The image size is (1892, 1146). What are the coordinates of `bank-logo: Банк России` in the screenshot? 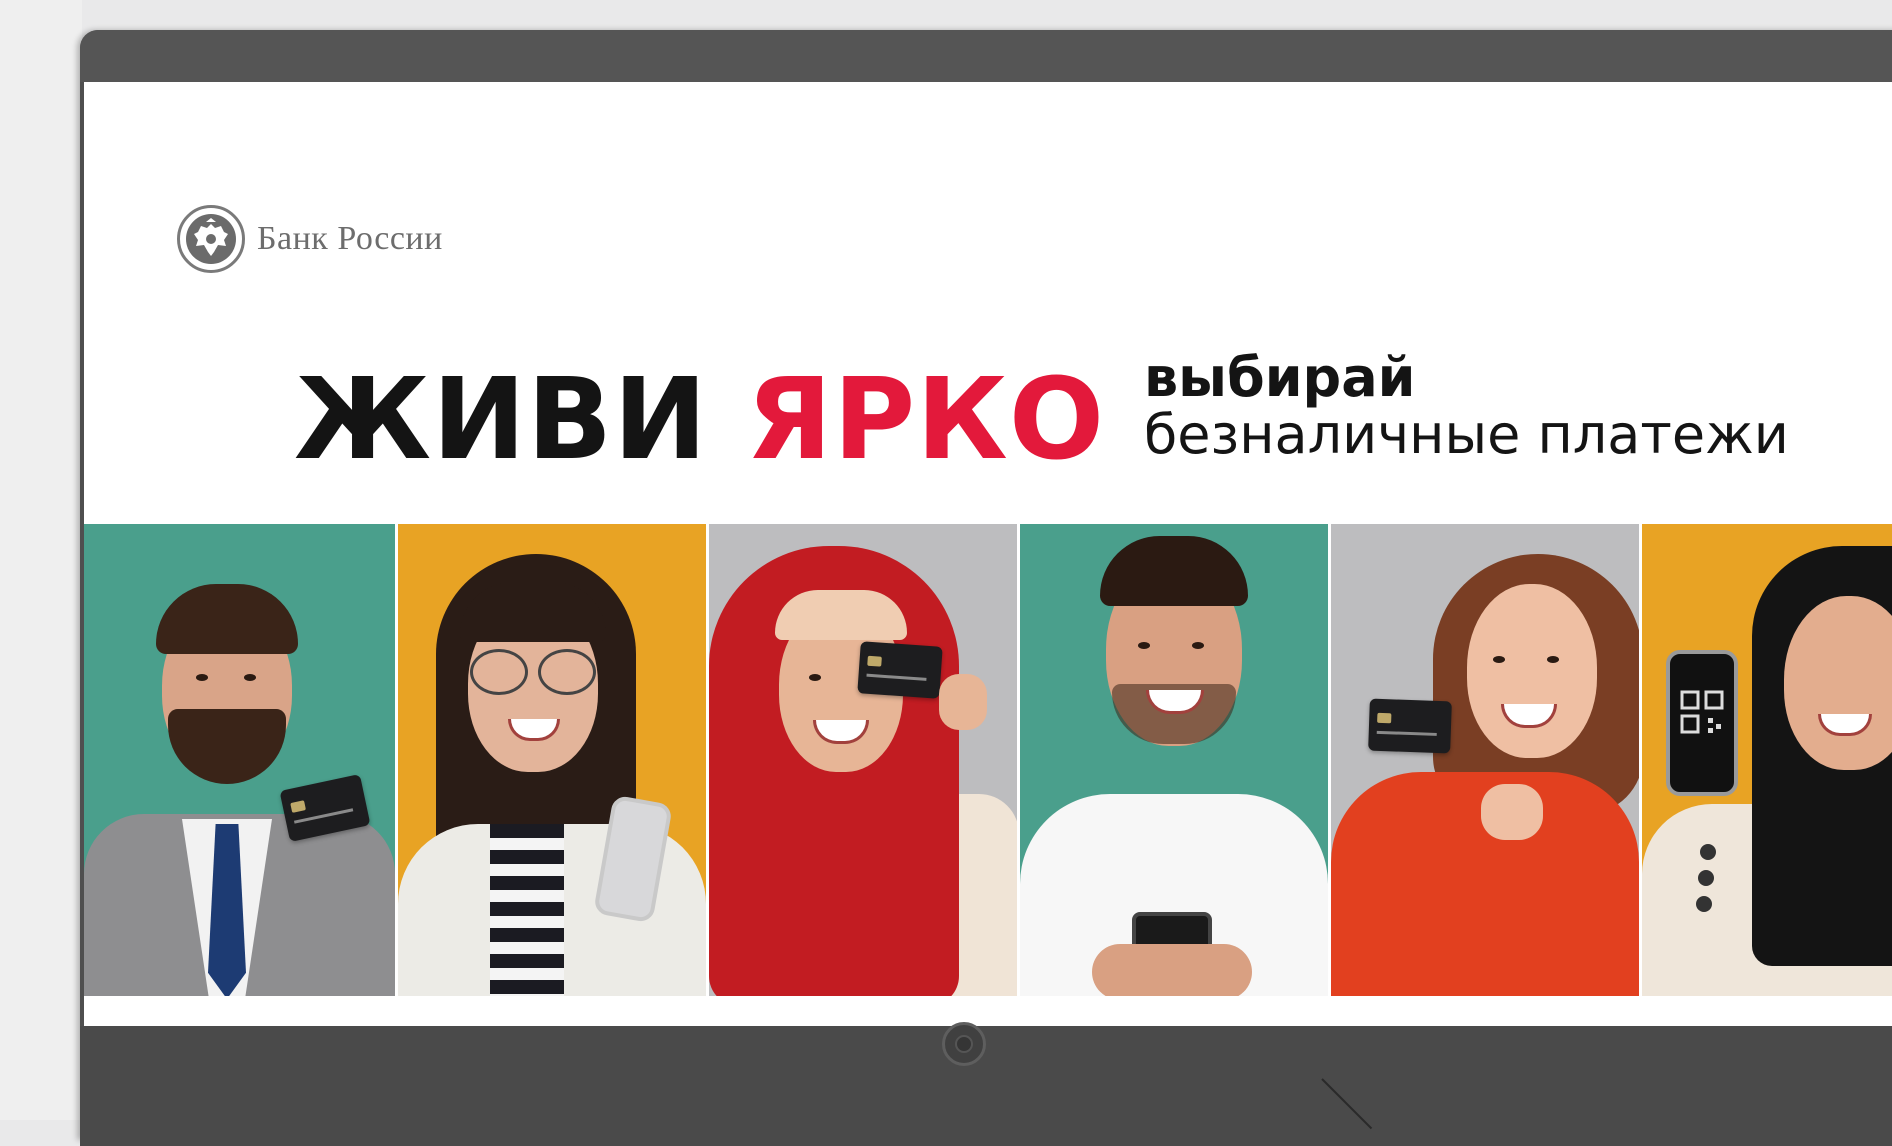 It's located at (310, 239).